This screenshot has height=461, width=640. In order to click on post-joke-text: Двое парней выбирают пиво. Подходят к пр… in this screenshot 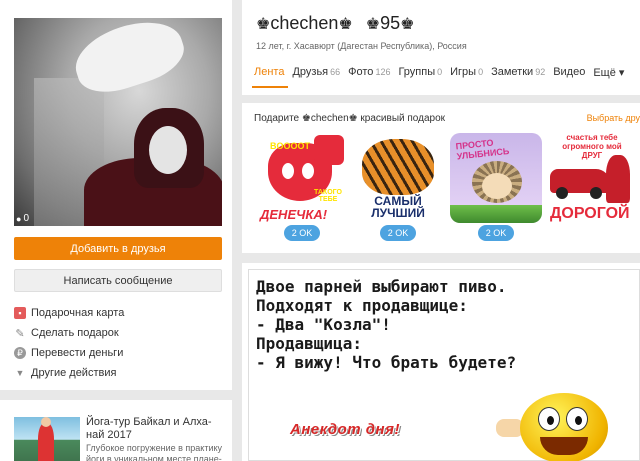, I will do `click(386, 324)`.